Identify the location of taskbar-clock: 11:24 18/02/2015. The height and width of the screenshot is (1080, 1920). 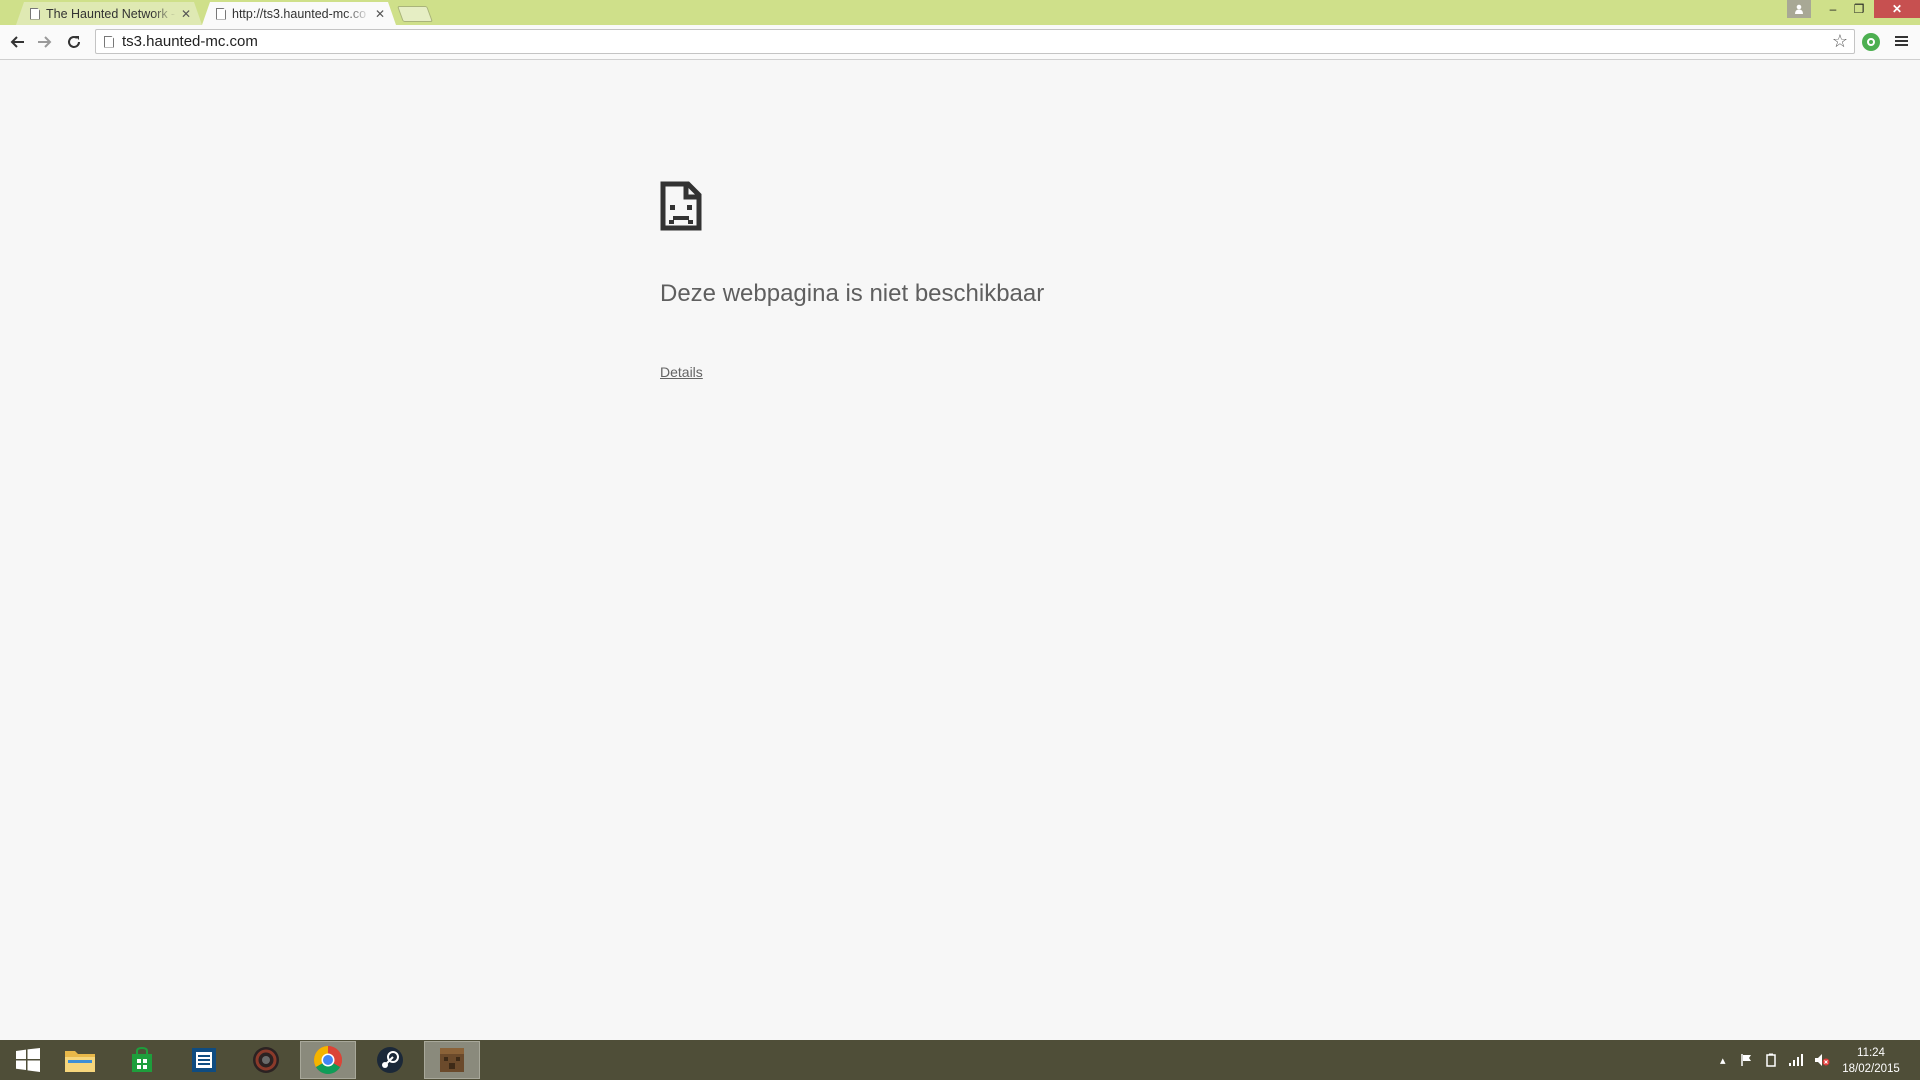
(1871, 1061).